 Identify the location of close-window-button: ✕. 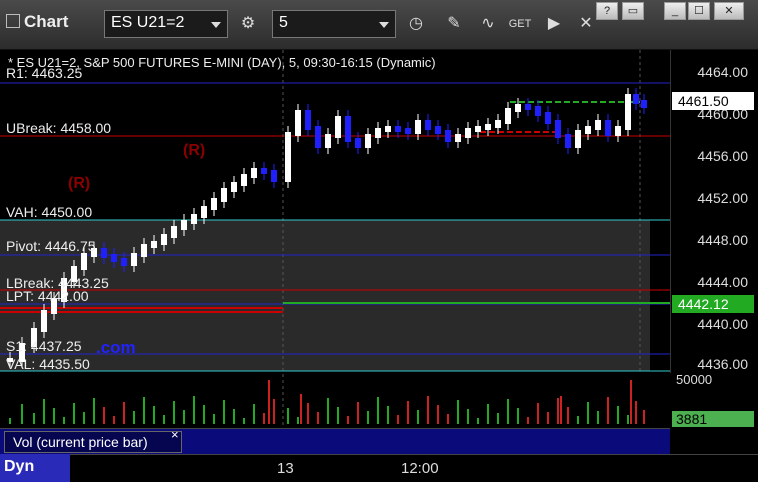
(729, 11).